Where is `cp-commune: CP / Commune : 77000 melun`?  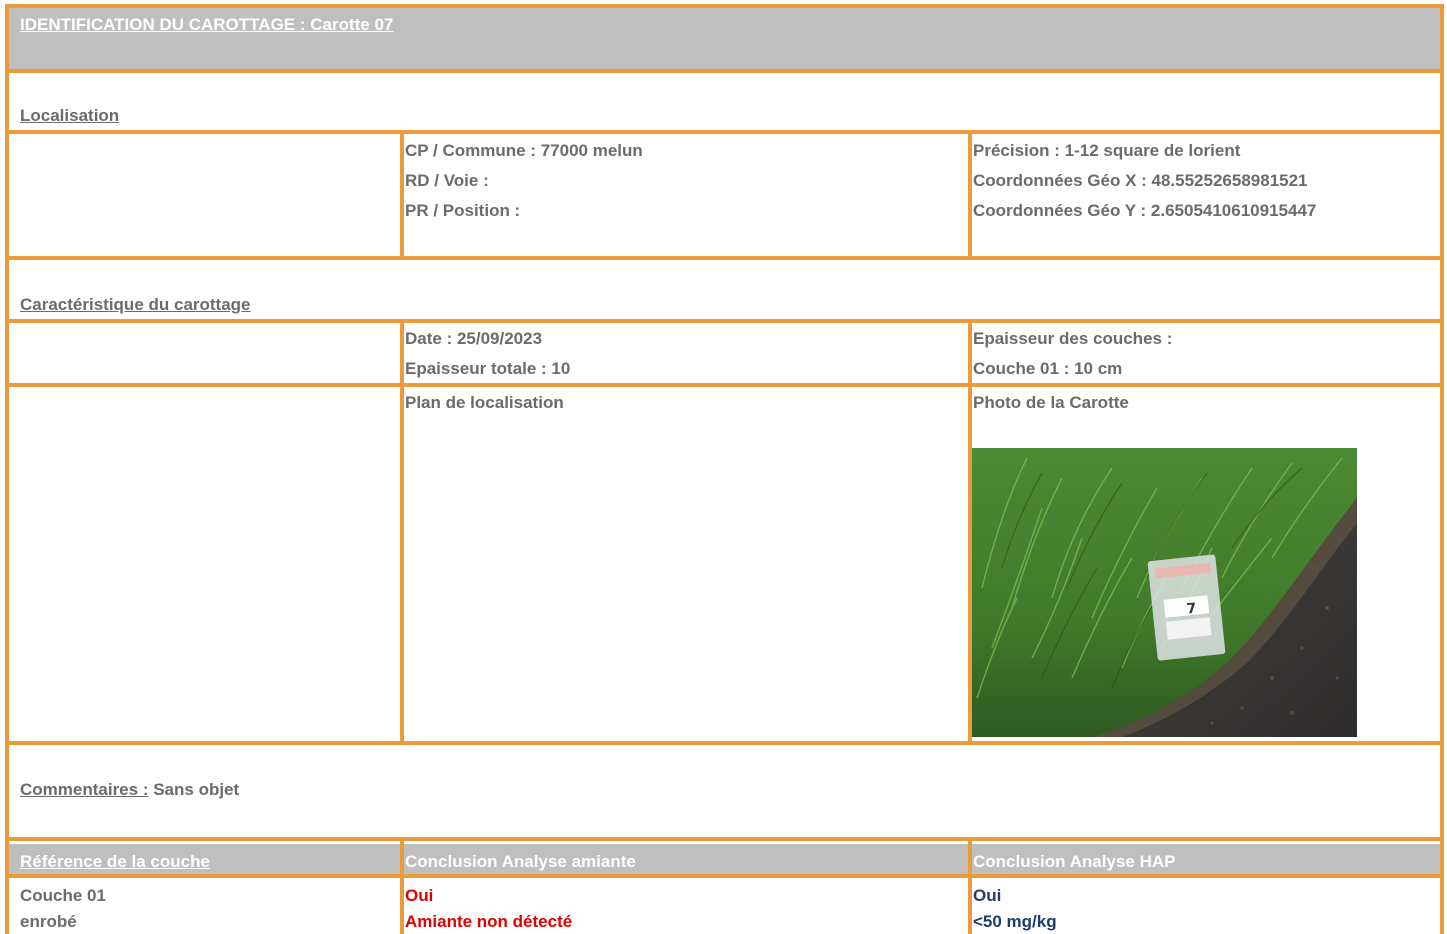
cp-commune: CP / Commune : 77000 melun is located at coordinates (524, 150).